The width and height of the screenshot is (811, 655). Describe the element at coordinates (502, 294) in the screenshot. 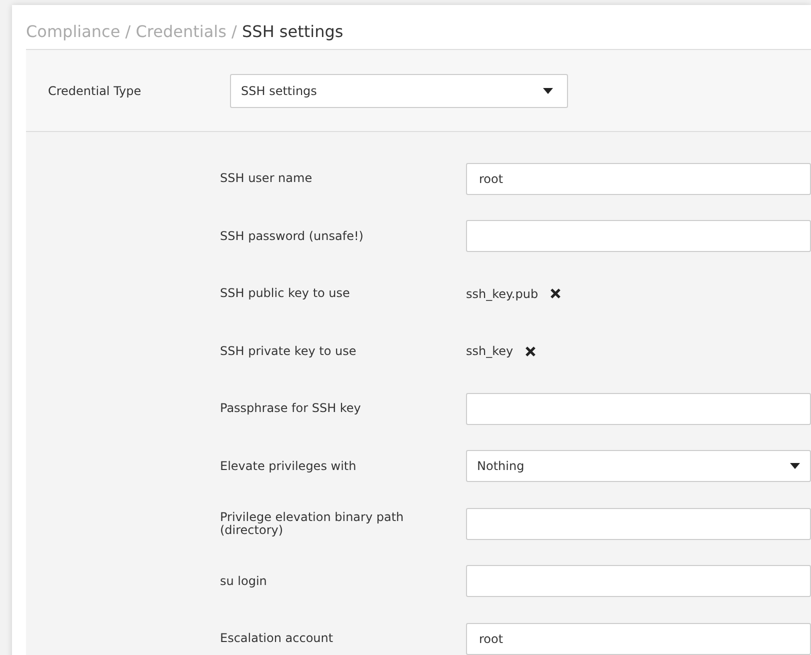

I see `file-name: ssh_key.pub` at that location.